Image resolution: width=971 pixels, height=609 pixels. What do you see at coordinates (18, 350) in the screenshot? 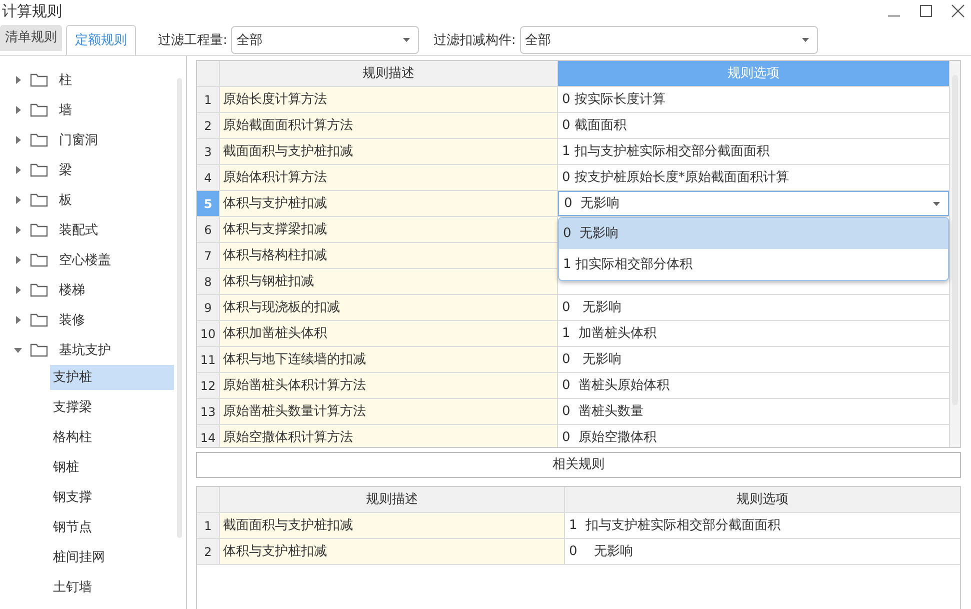
I see `collapse-arrow-icon` at bounding box center [18, 350].